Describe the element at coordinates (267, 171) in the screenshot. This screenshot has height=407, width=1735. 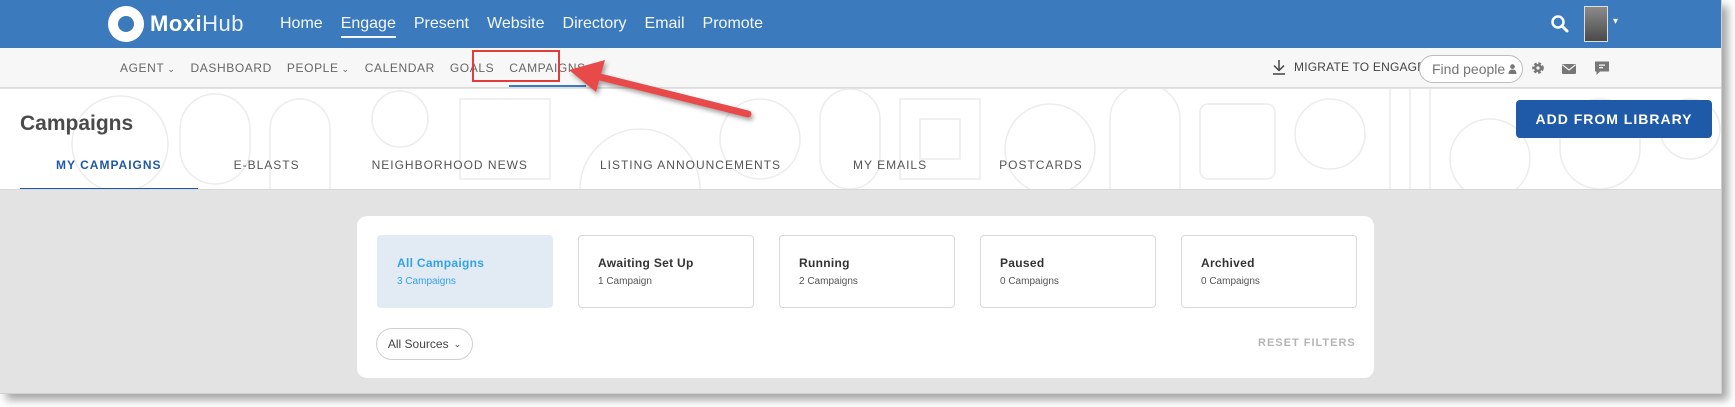
I see `tab-e-blasts: E-BLASTS` at that location.